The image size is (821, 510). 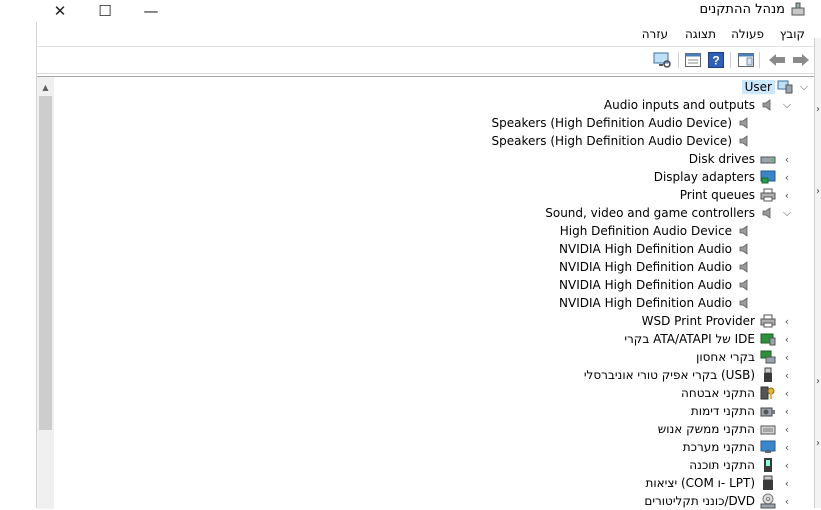 I want to click on computer-icon, so click(x=785, y=87).